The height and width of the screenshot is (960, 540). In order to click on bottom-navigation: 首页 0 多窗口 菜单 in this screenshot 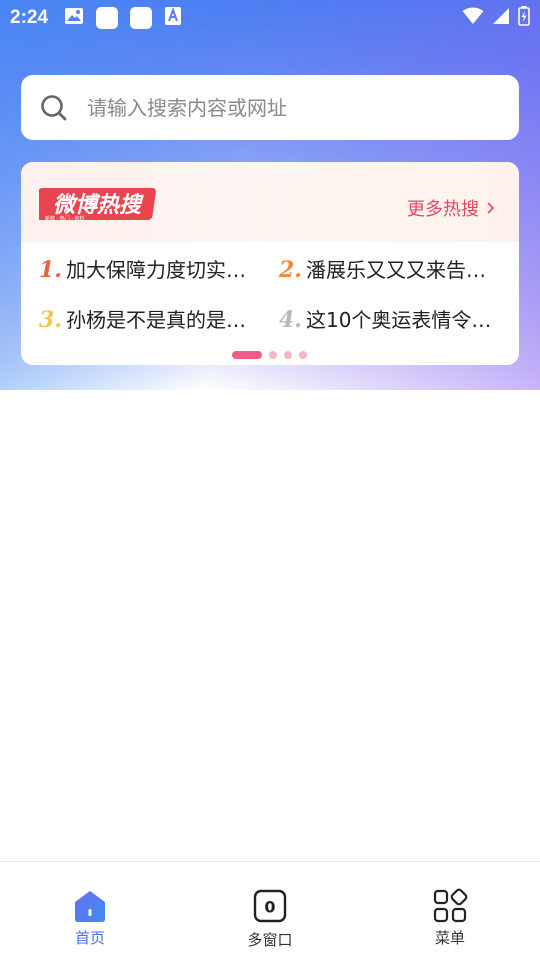, I will do `click(270, 910)`.